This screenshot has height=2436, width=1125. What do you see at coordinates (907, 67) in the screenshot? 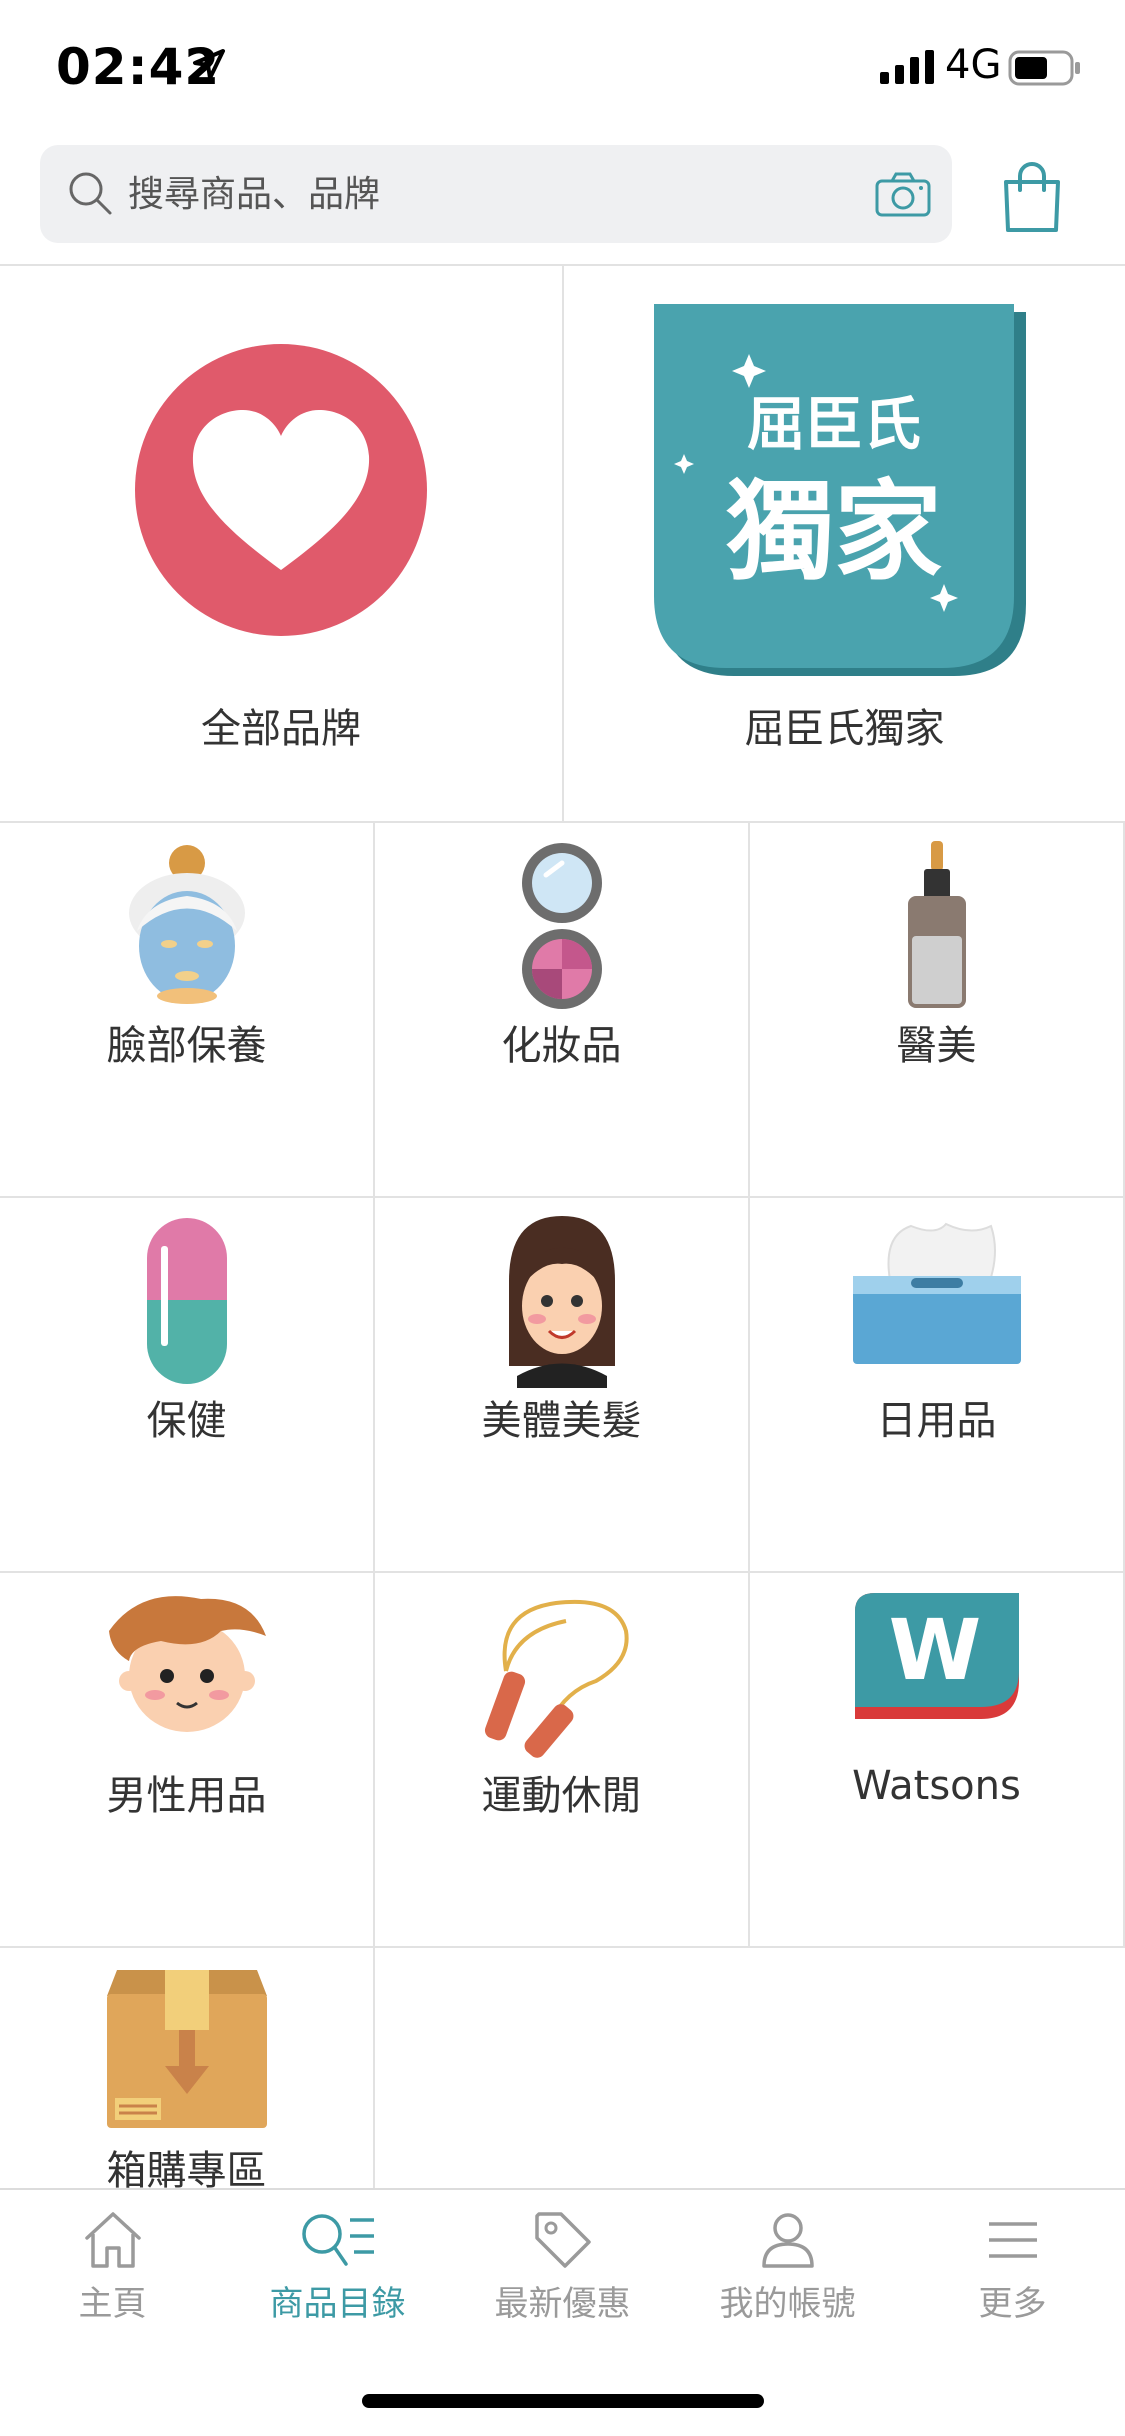
I see `cellular-signal-icon` at bounding box center [907, 67].